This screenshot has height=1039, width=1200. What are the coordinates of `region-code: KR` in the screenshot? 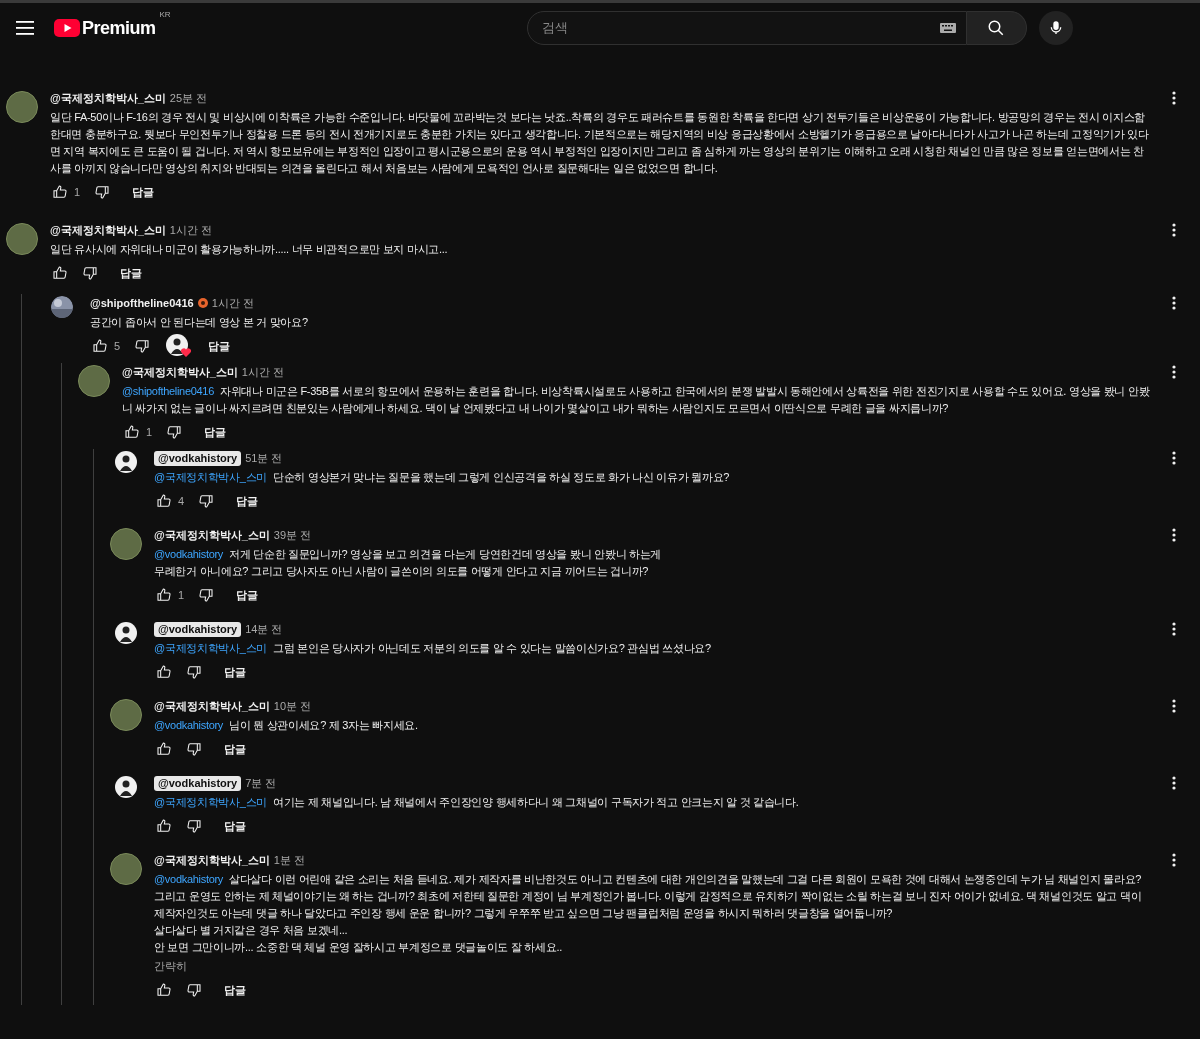 It's located at (165, 14).